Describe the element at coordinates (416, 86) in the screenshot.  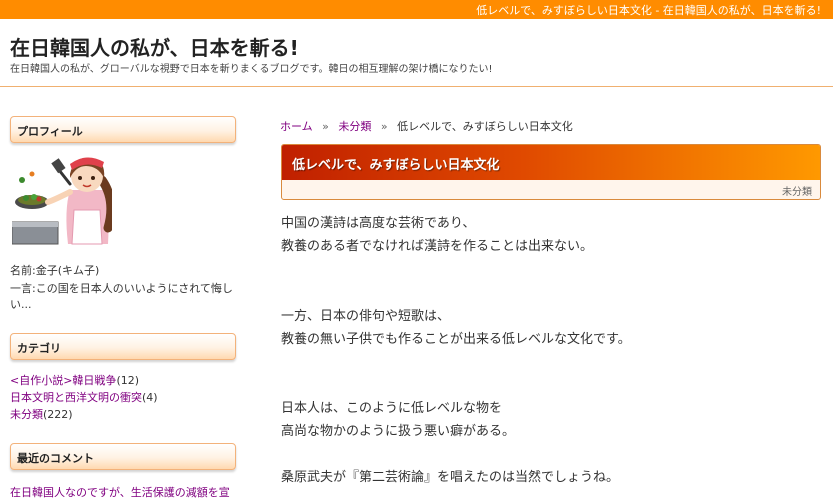
I see `header-divider` at that location.